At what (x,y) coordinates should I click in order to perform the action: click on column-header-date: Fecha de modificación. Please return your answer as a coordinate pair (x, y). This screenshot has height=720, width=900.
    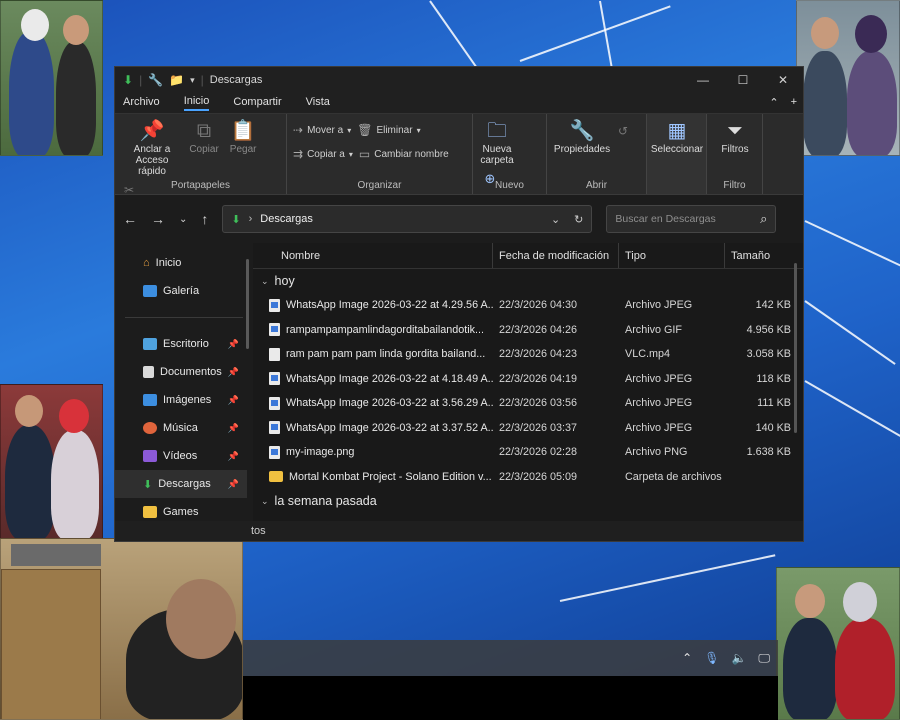
    Looking at the image, I should click on (556, 255).